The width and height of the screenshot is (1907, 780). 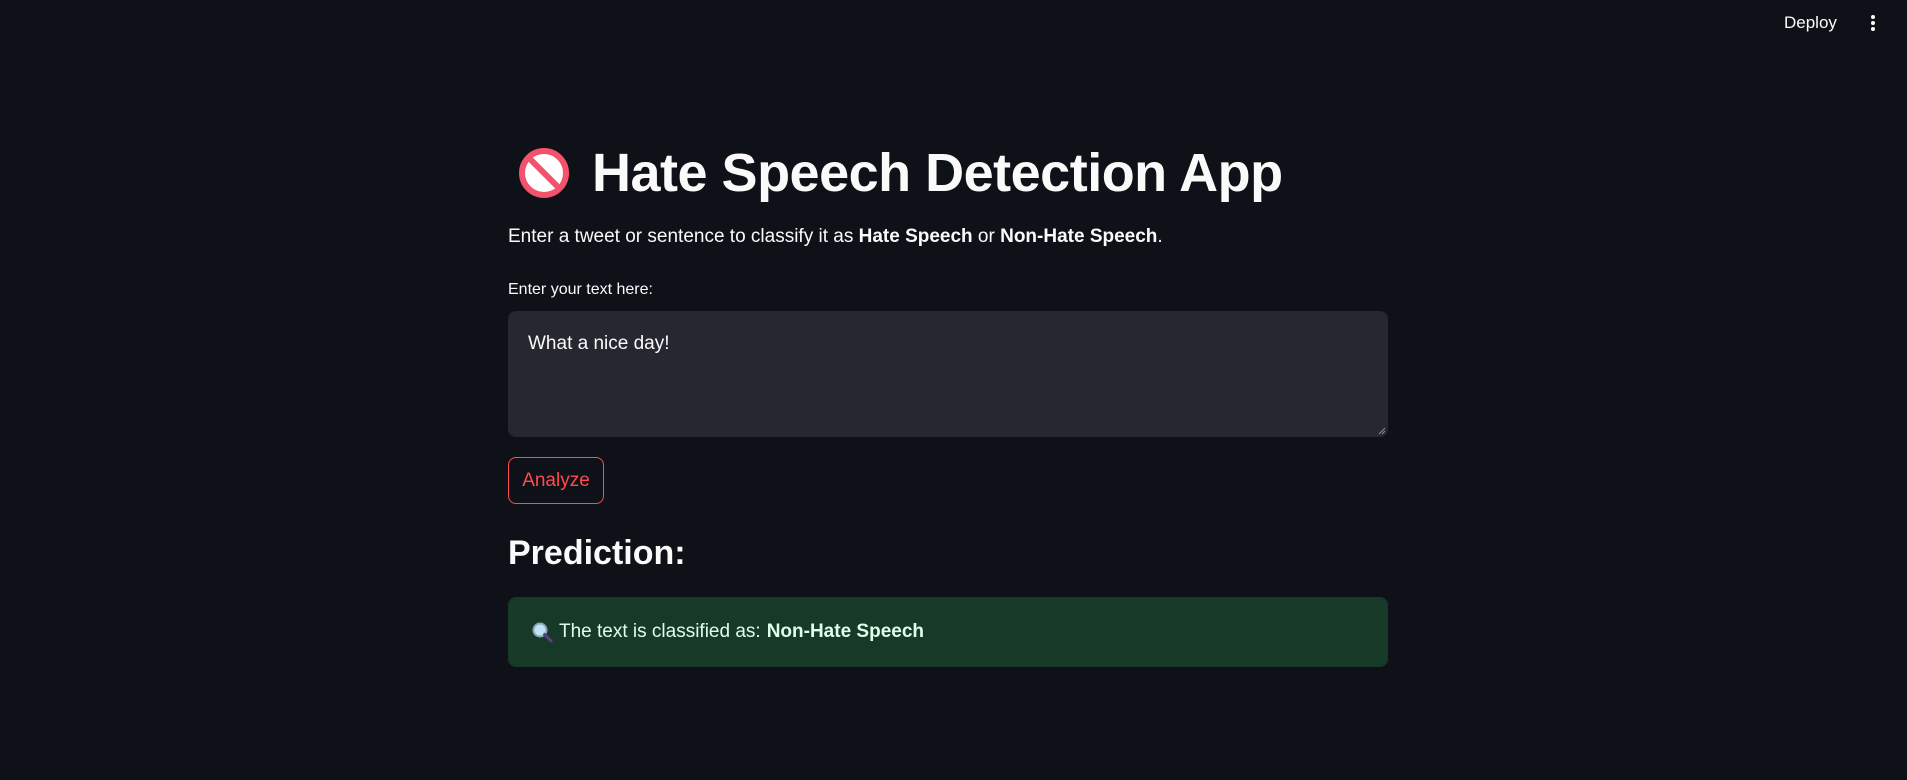 What do you see at coordinates (599, 343) in the screenshot?
I see `text-input-value: What a nice day!` at bounding box center [599, 343].